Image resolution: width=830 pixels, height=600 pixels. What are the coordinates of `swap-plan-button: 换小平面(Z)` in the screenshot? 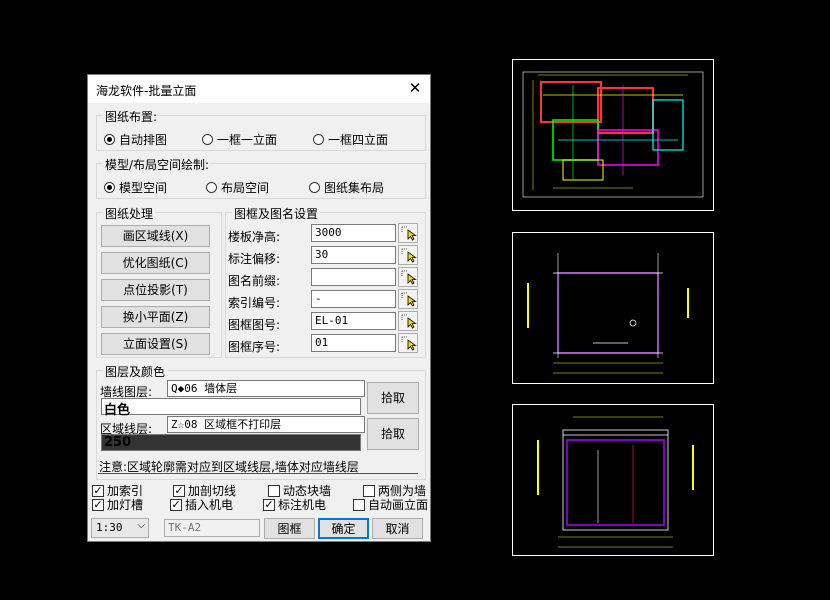 It's located at (155, 317).